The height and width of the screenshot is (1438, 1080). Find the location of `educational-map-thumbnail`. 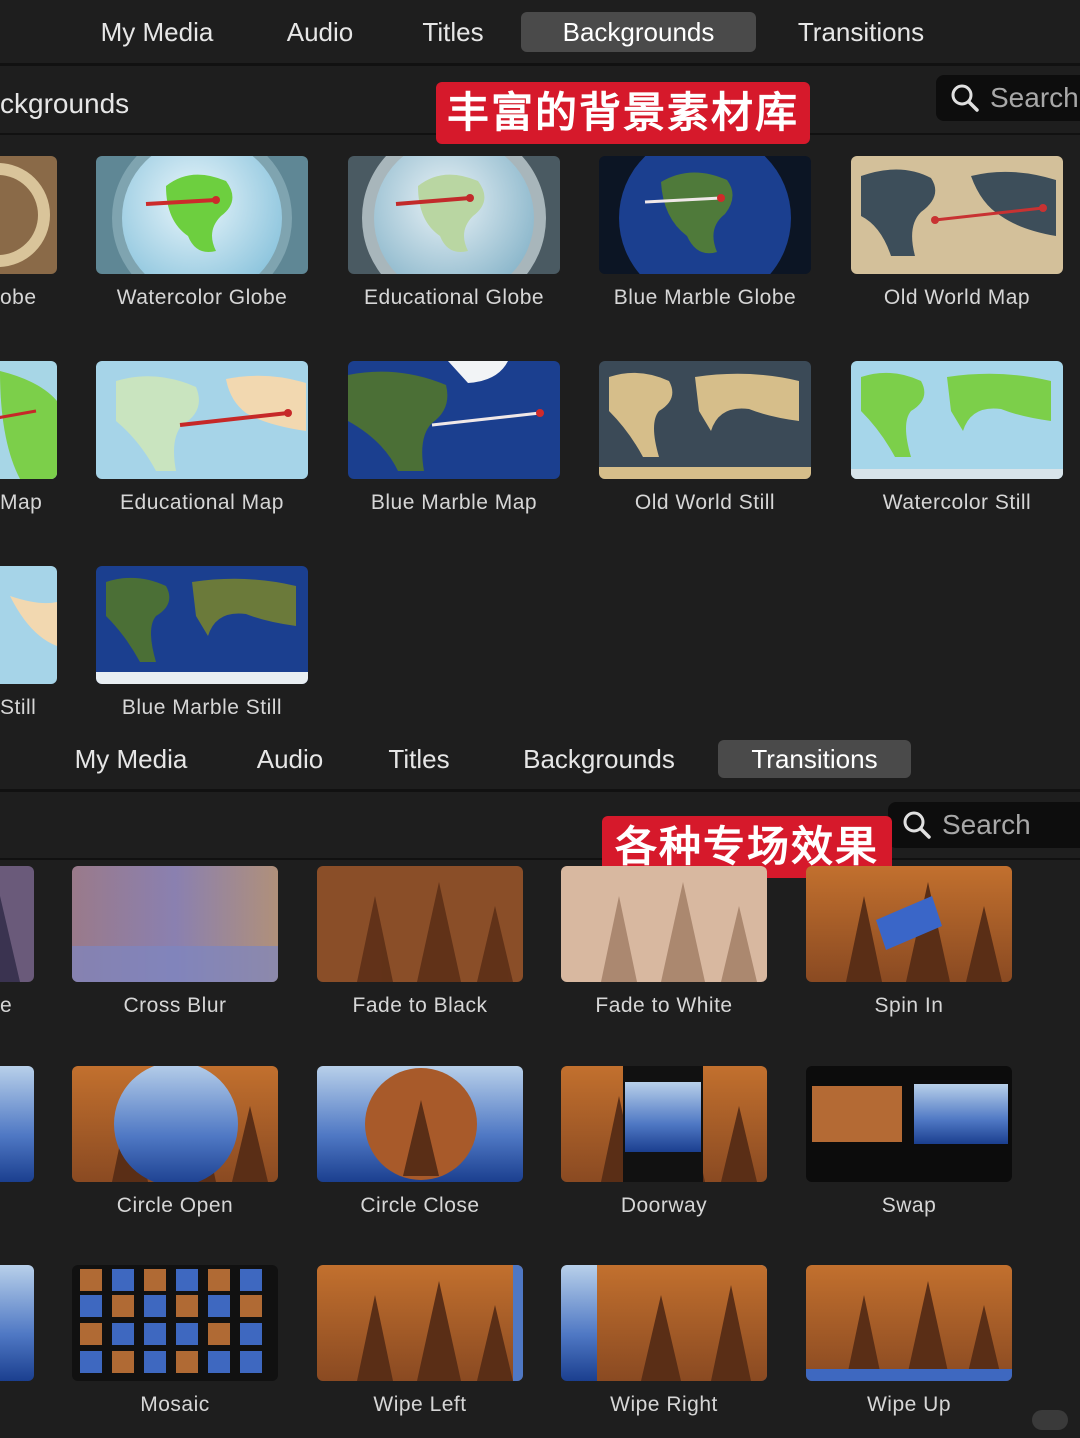

educational-map-thumbnail is located at coordinates (202, 420).